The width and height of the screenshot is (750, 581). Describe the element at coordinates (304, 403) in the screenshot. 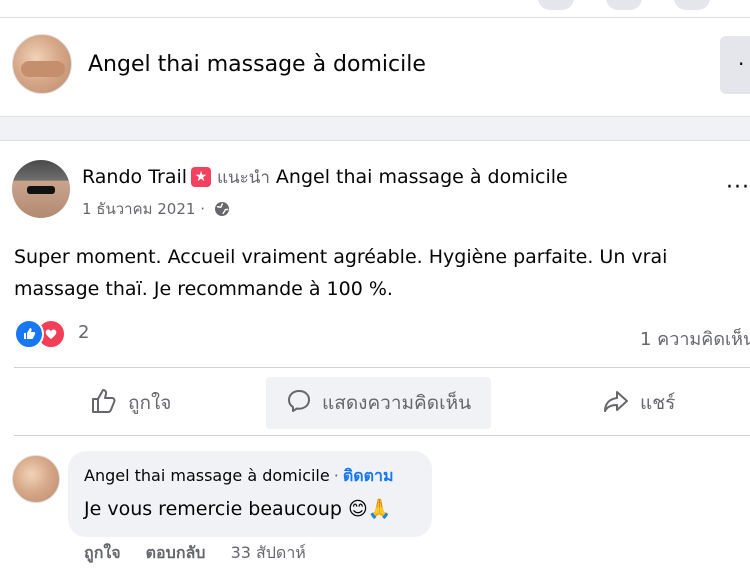

I see `comment-bubble-icon` at that location.